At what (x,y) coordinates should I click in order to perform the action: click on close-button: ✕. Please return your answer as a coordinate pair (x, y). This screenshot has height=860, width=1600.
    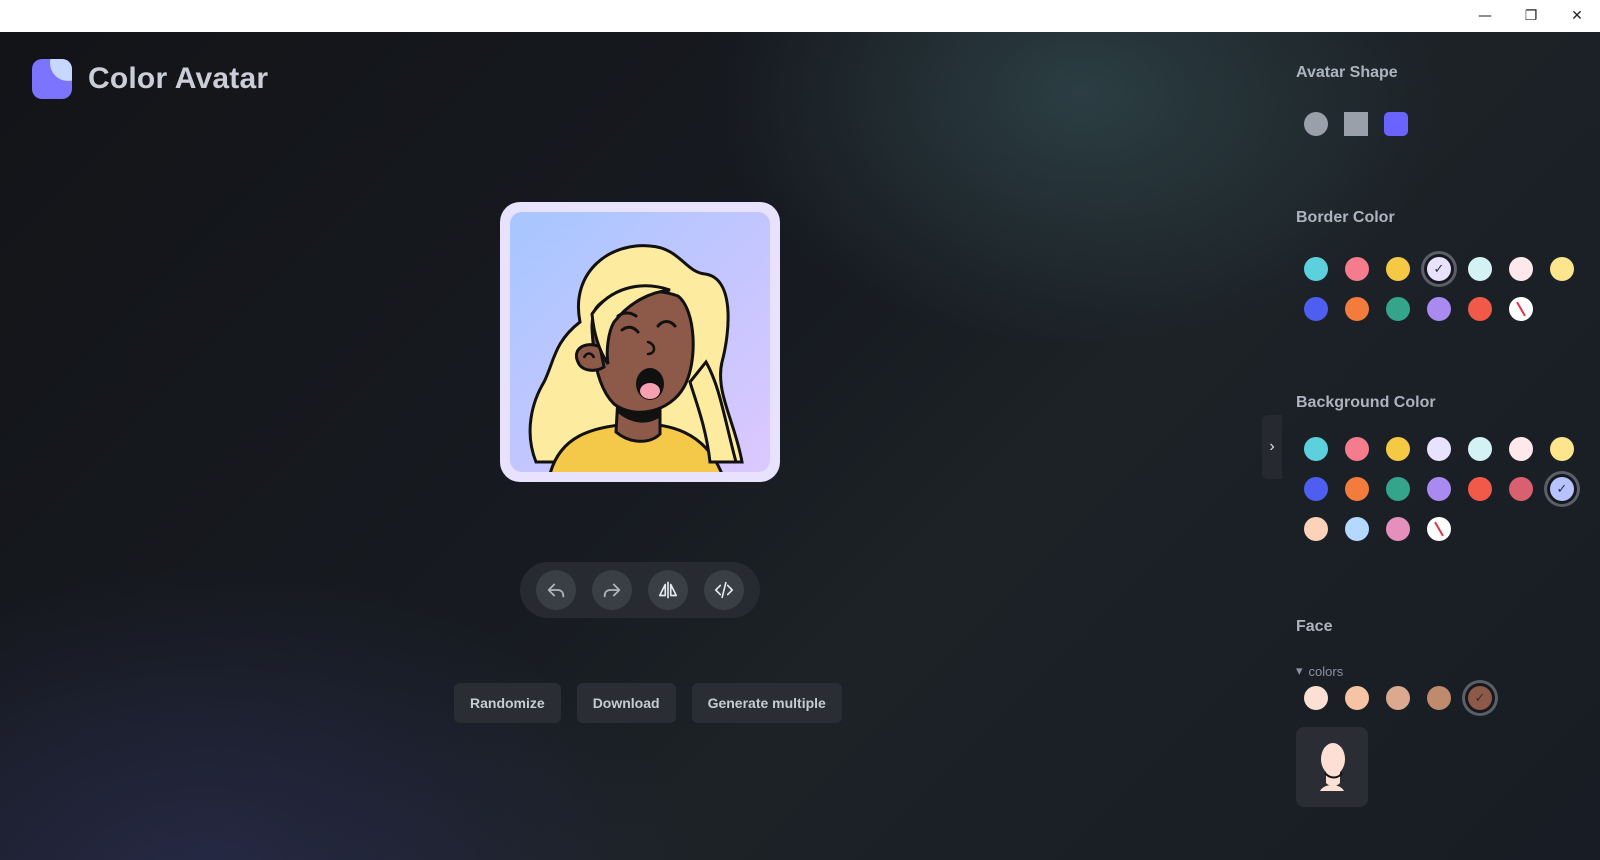
    Looking at the image, I should click on (1577, 16).